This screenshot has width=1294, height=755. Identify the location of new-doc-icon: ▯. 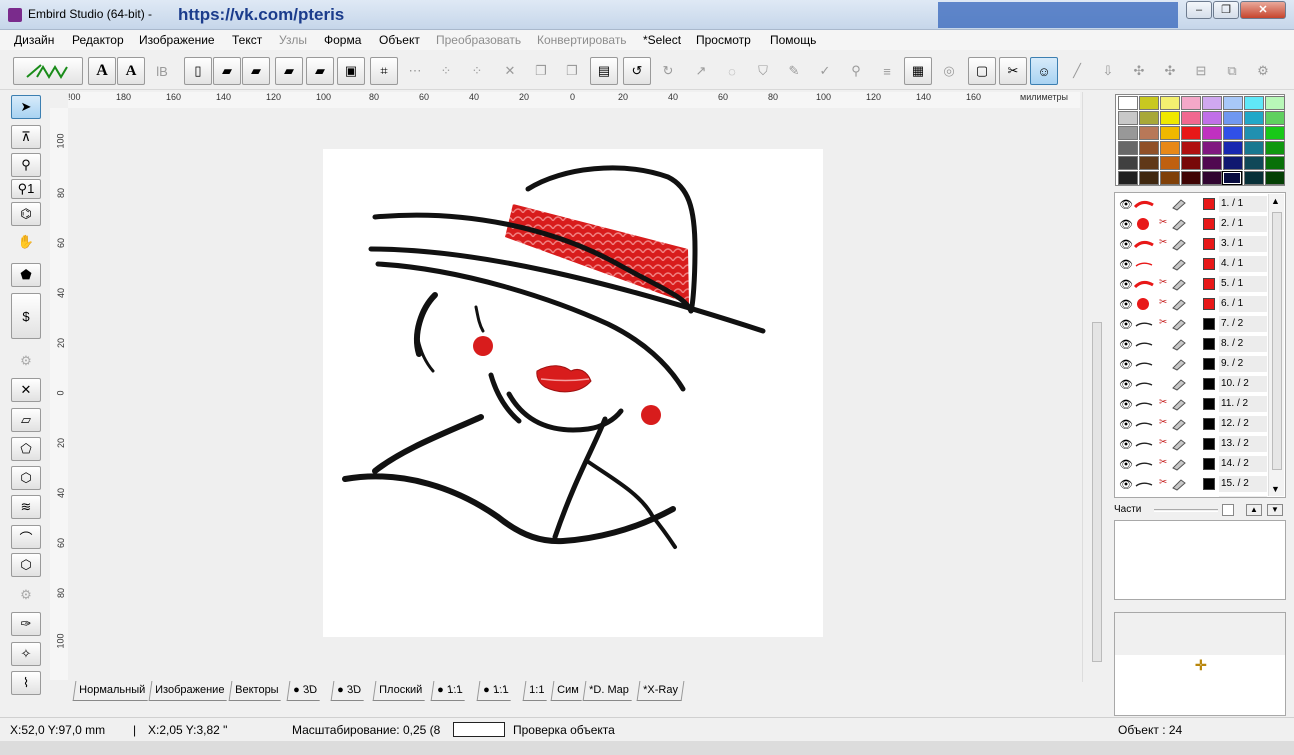
(198, 71).